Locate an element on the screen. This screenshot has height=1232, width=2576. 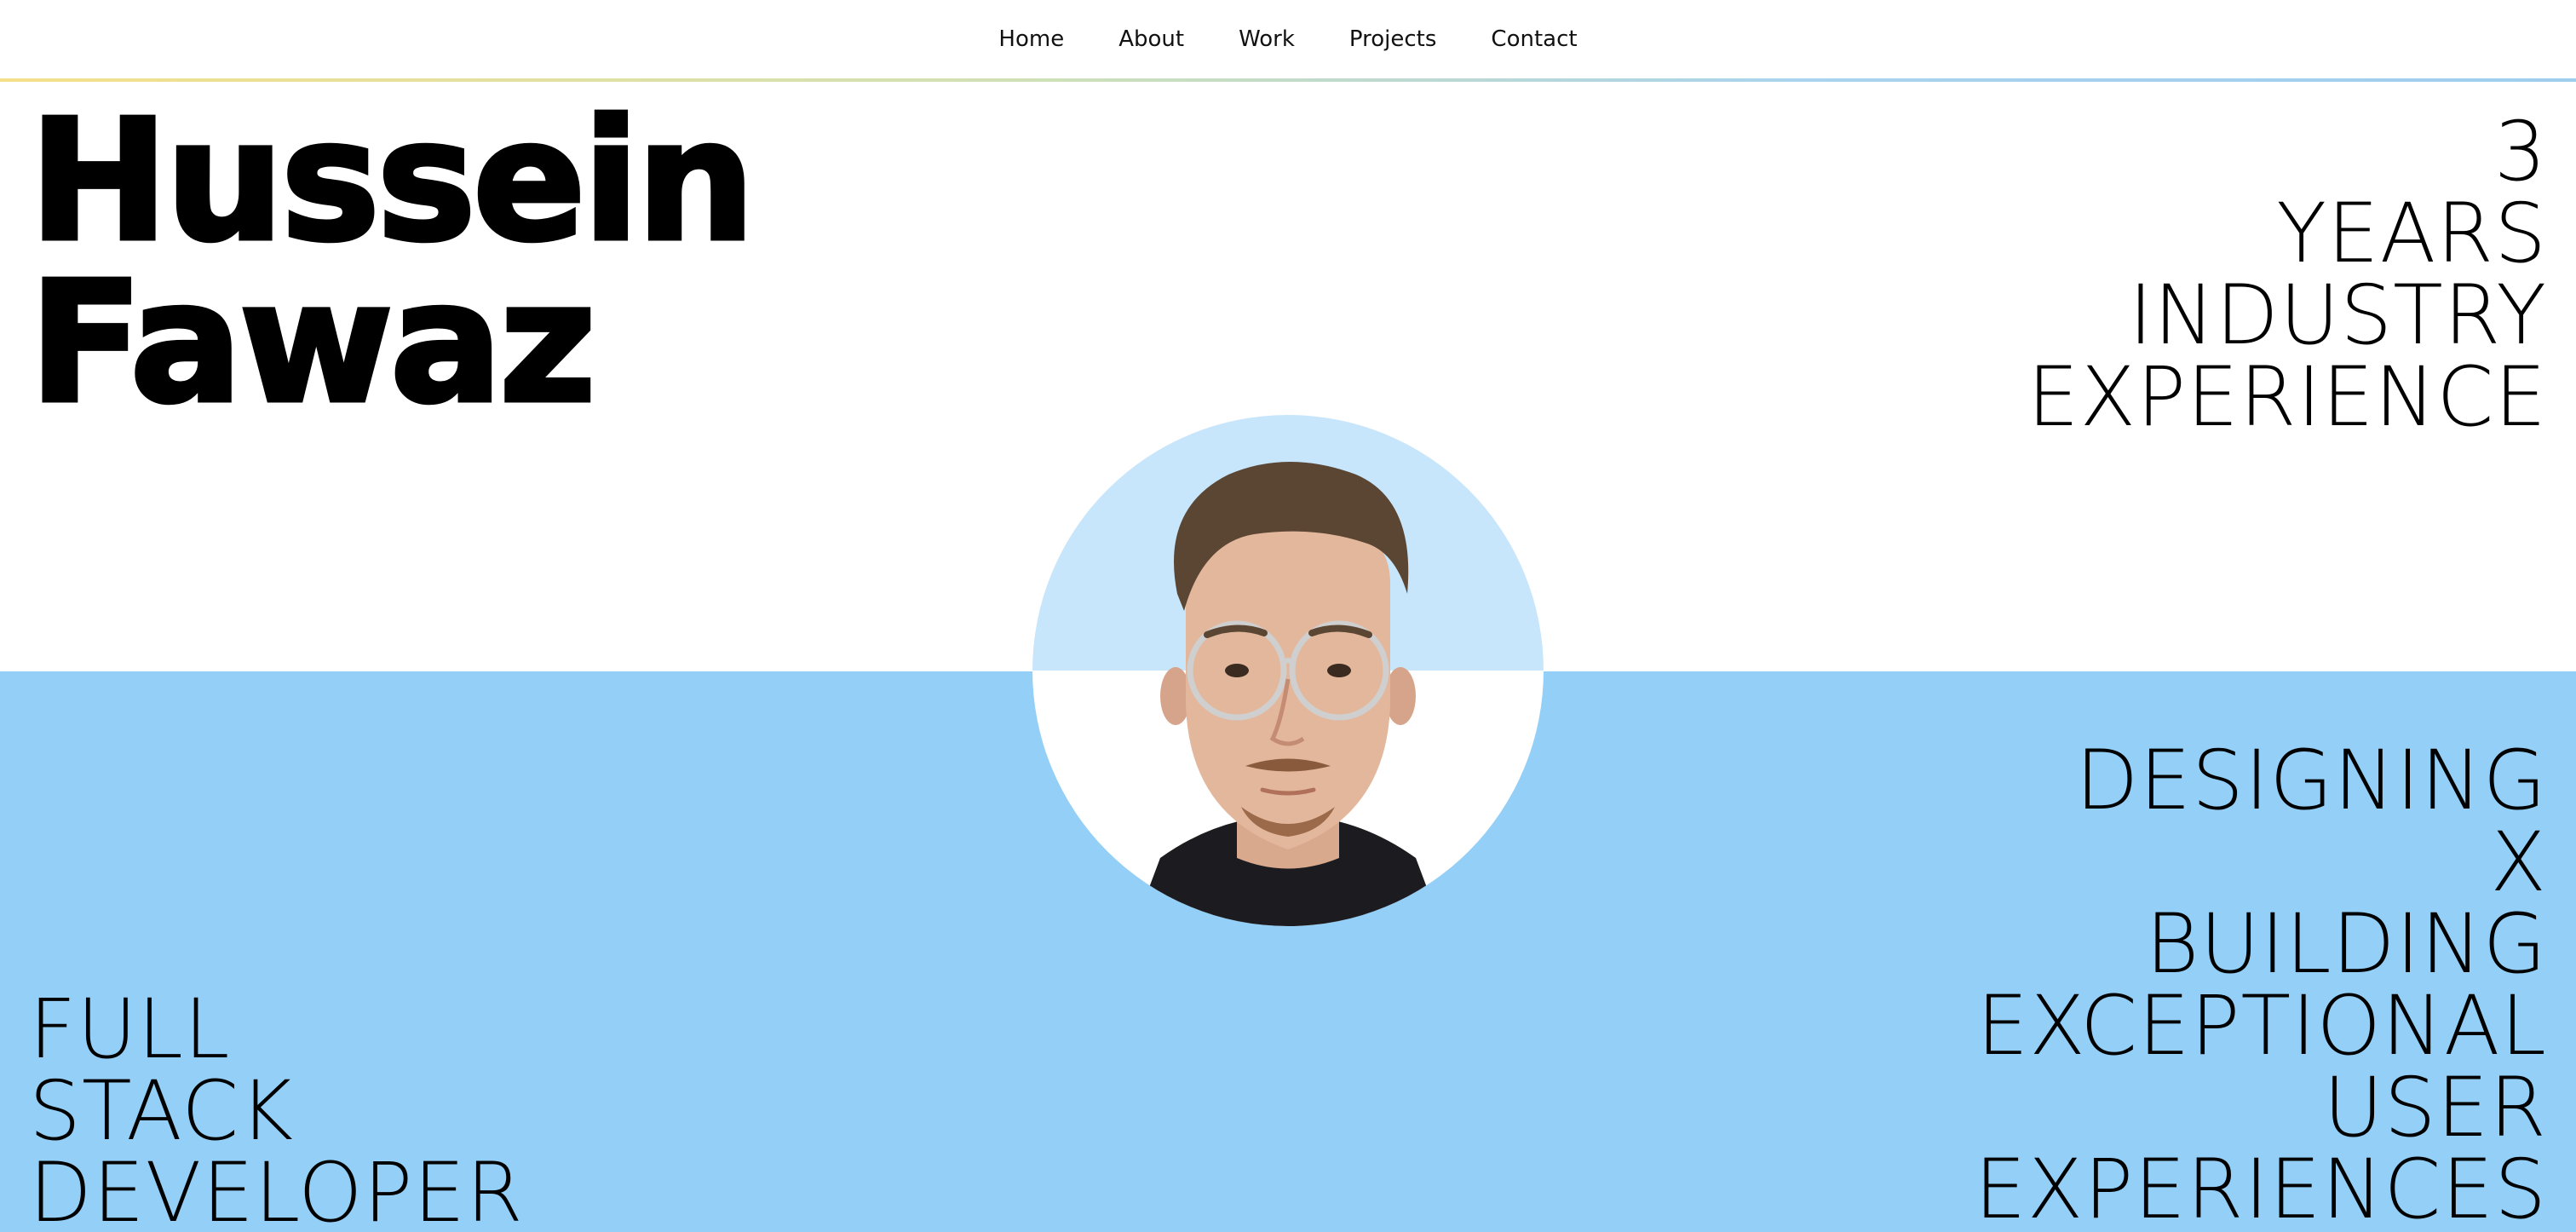
nav-home-link: Home is located at coordinates (1031, 39).